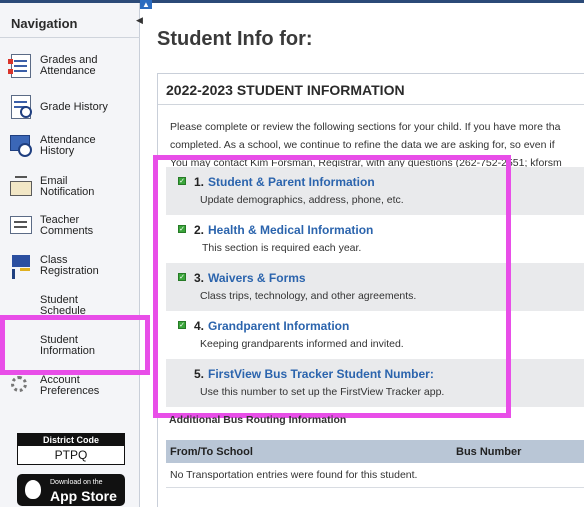  What do you see at coordinates (235, 39) in the screenshot?
I see `page-title: Student Info for:` at bounding box center [235, 39].